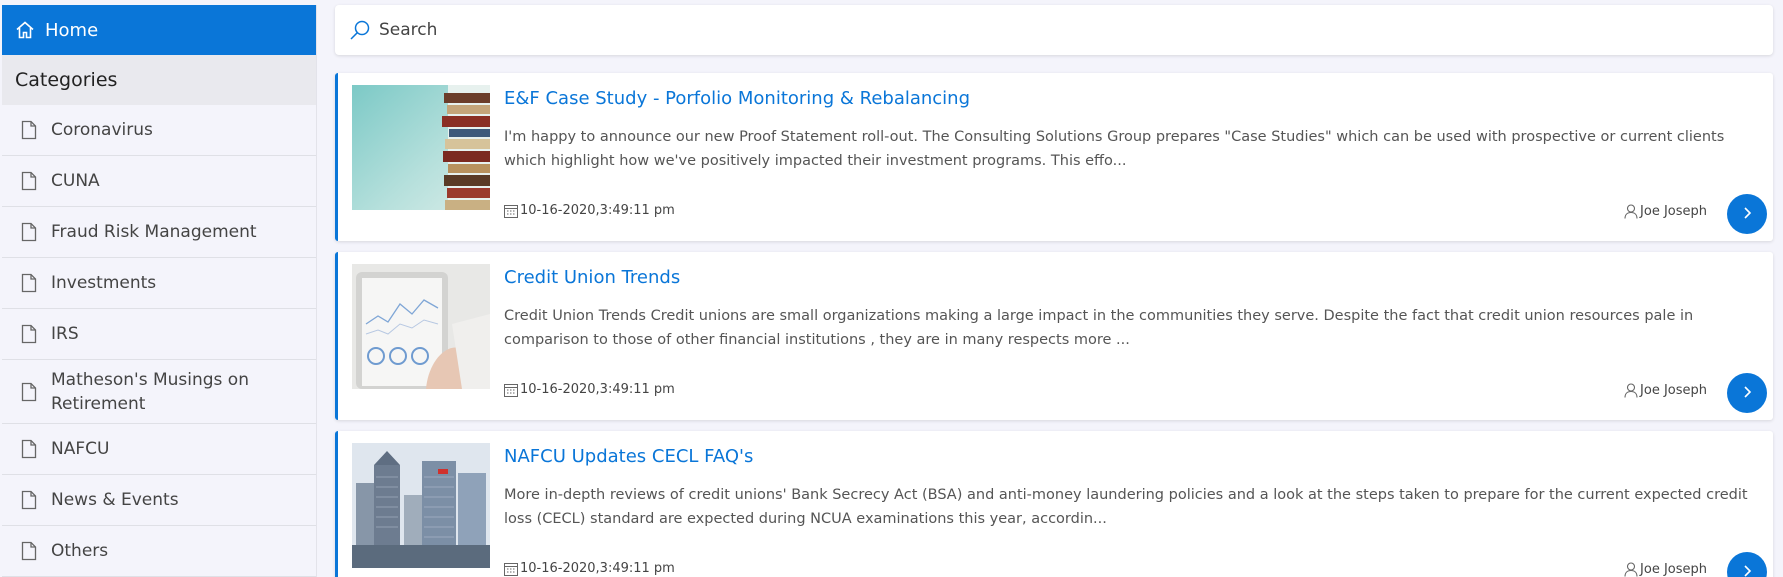  I want to click on sidebar-item-home: Home, so click(159, 30).